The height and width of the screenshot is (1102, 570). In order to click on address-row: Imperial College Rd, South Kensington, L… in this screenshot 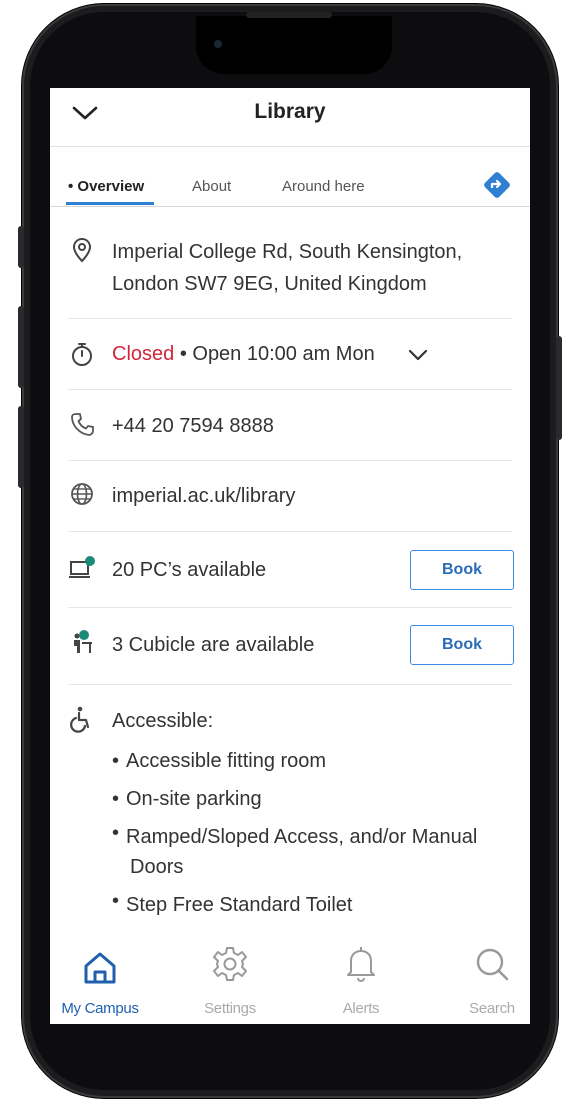, I will do `click(290, 271)`.